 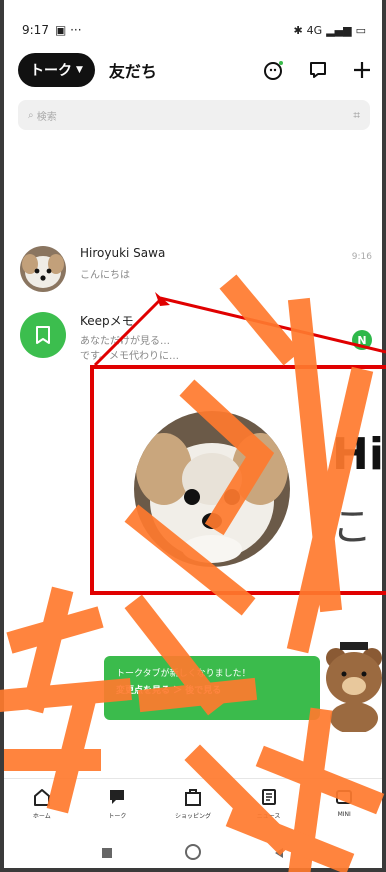 I want to click on nav-home: ホーム, so click(x=42, y=806).